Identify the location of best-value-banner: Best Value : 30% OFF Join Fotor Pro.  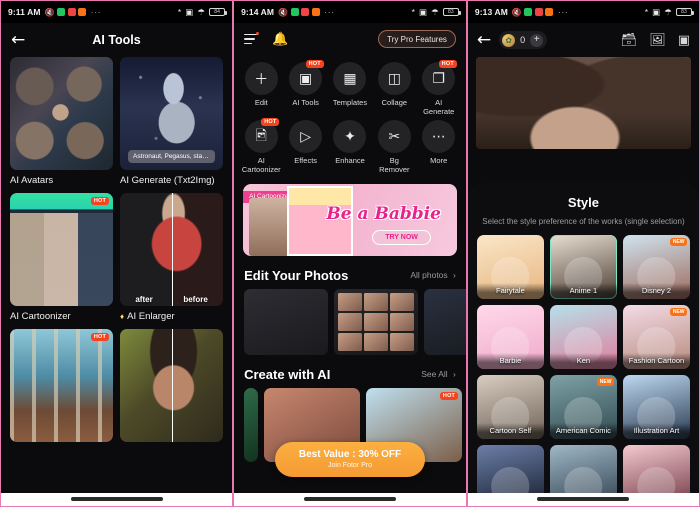
(350, 459).